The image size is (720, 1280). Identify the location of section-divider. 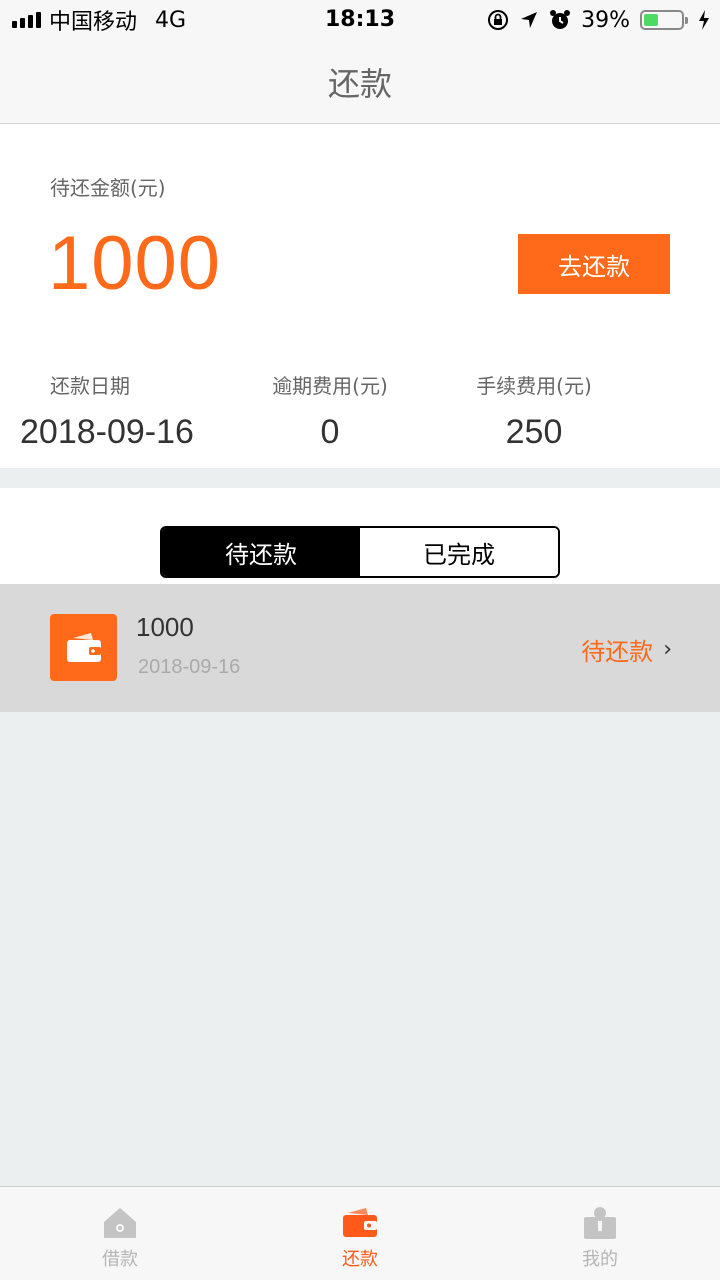
(360, 478).